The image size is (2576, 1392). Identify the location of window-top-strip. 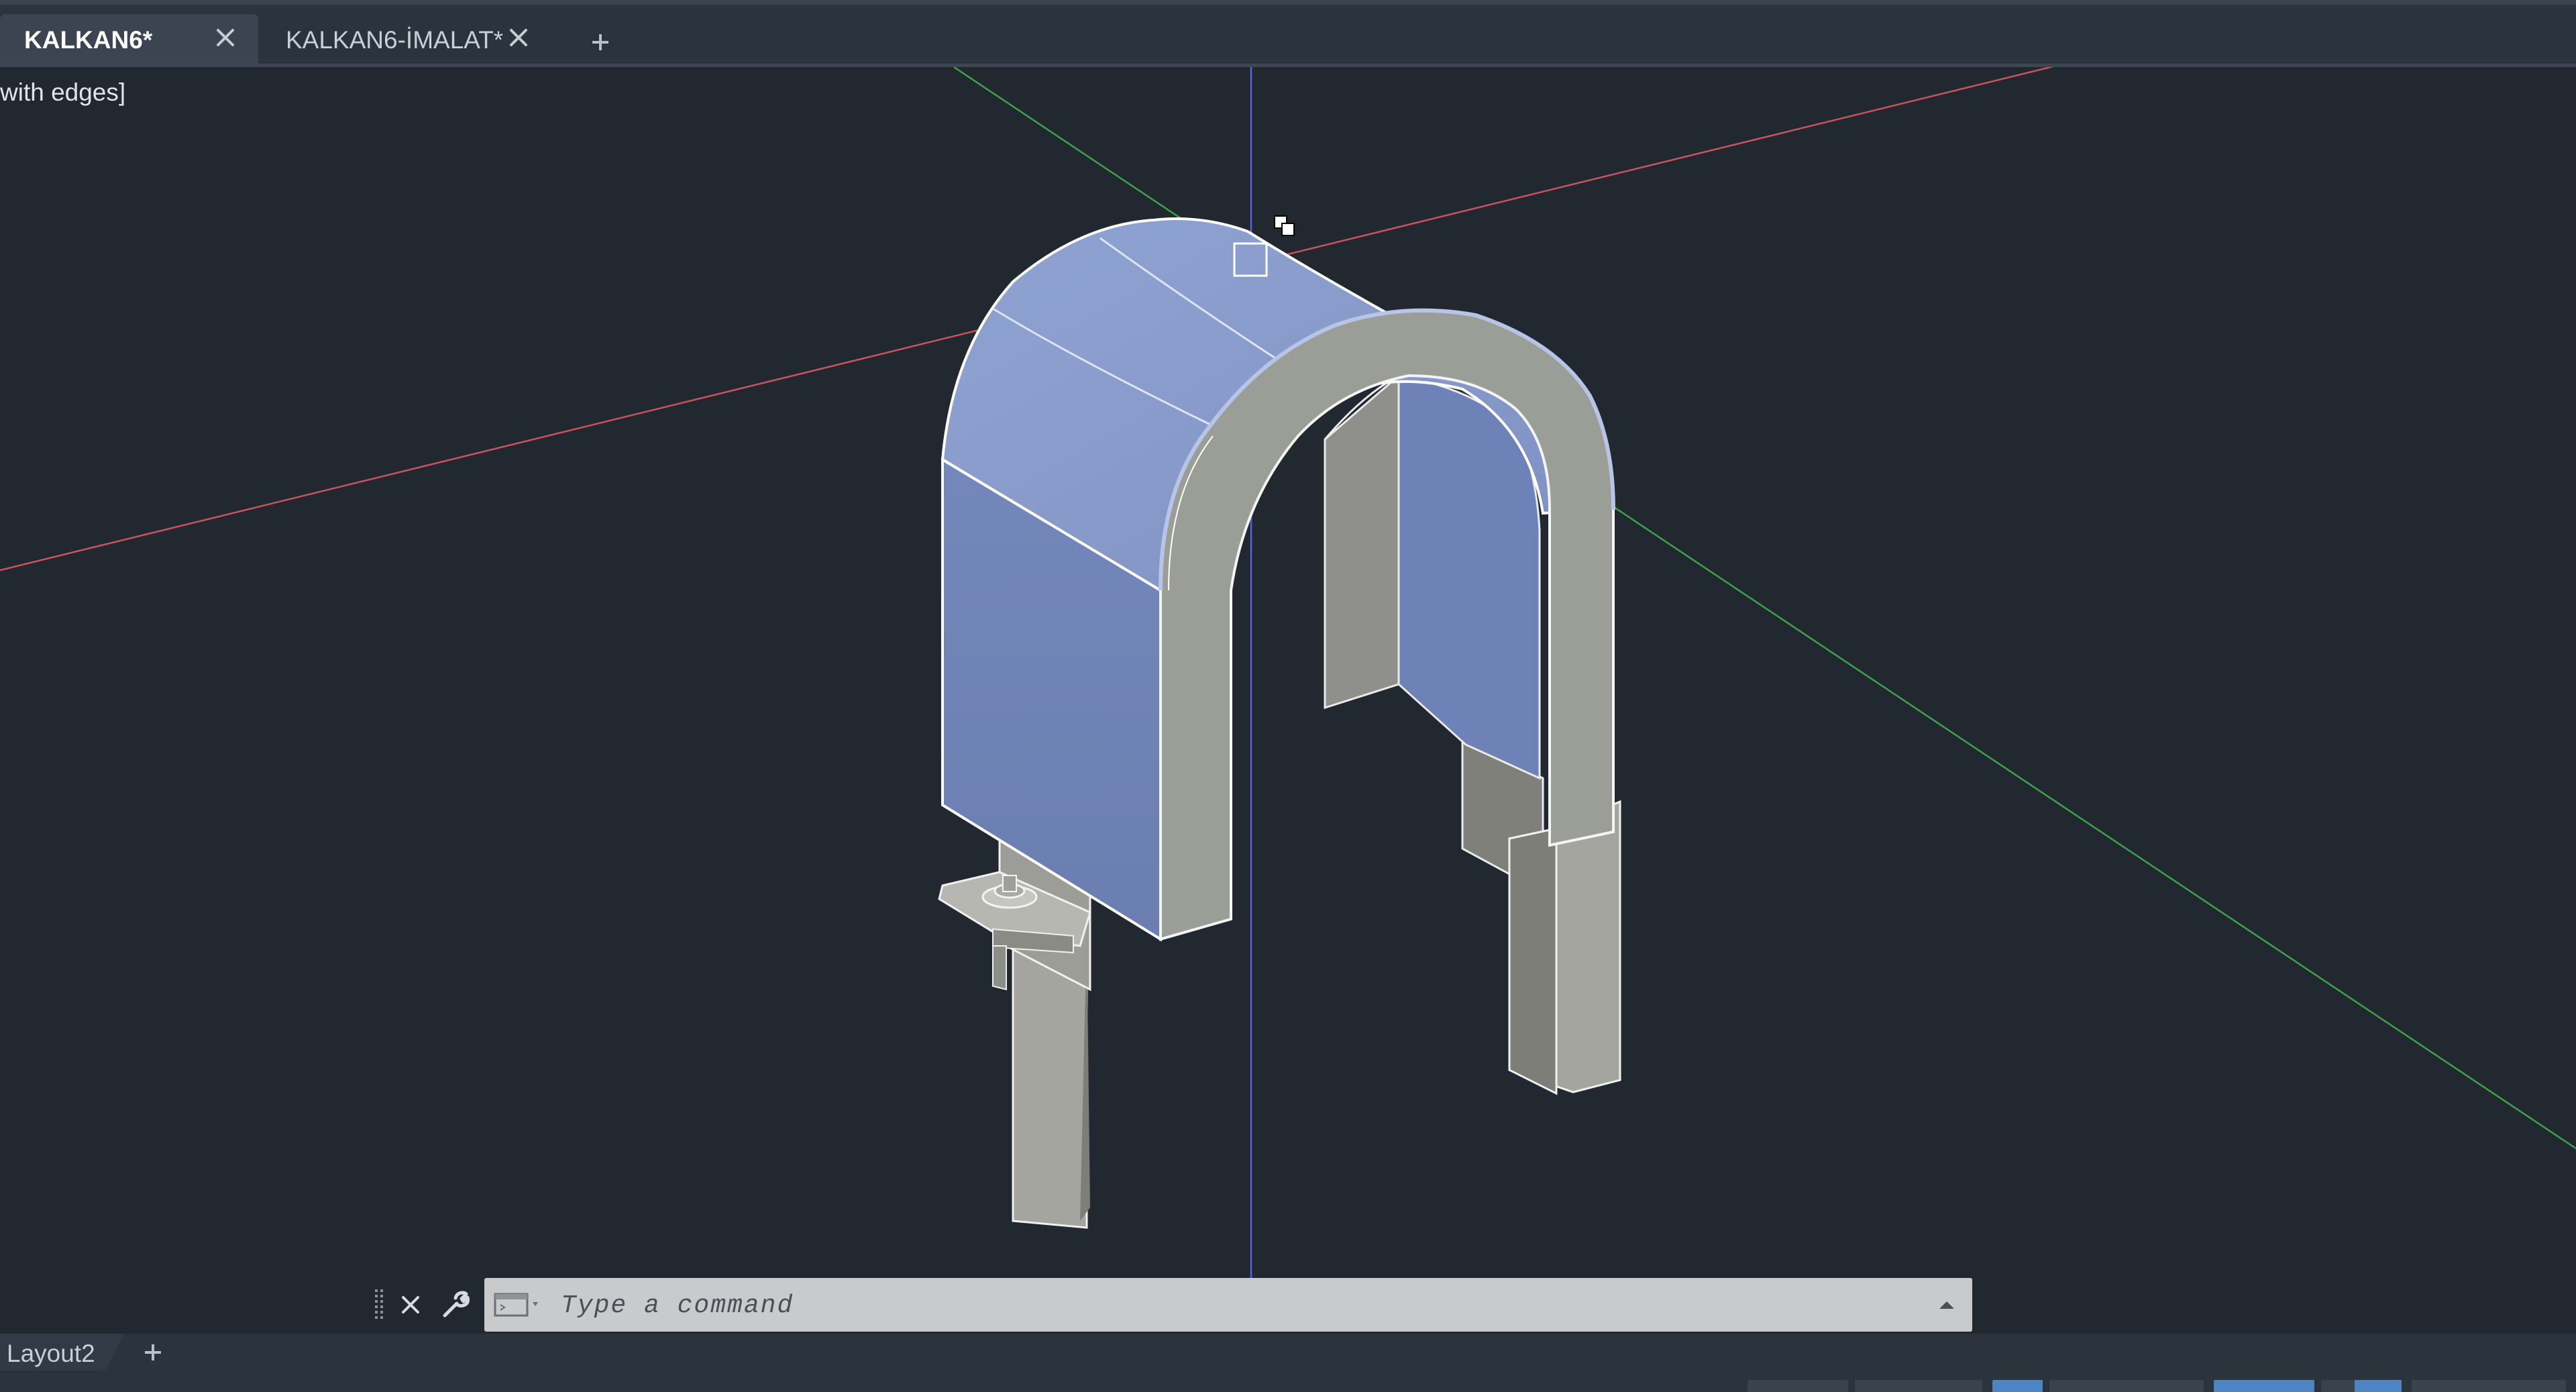
(1288, 2).